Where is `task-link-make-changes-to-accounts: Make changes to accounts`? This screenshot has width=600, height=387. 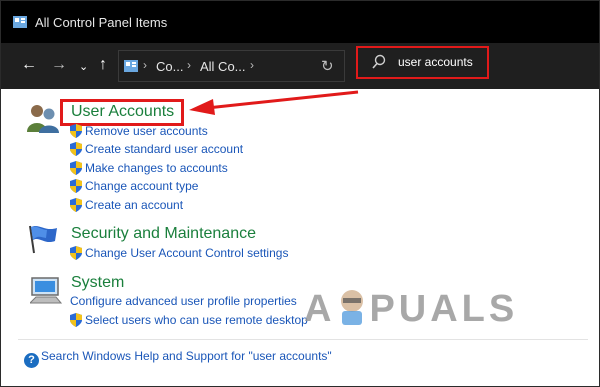 task-link-make-changes-to-accounts: Make changes to accounts is located at coordinates (149, 168).